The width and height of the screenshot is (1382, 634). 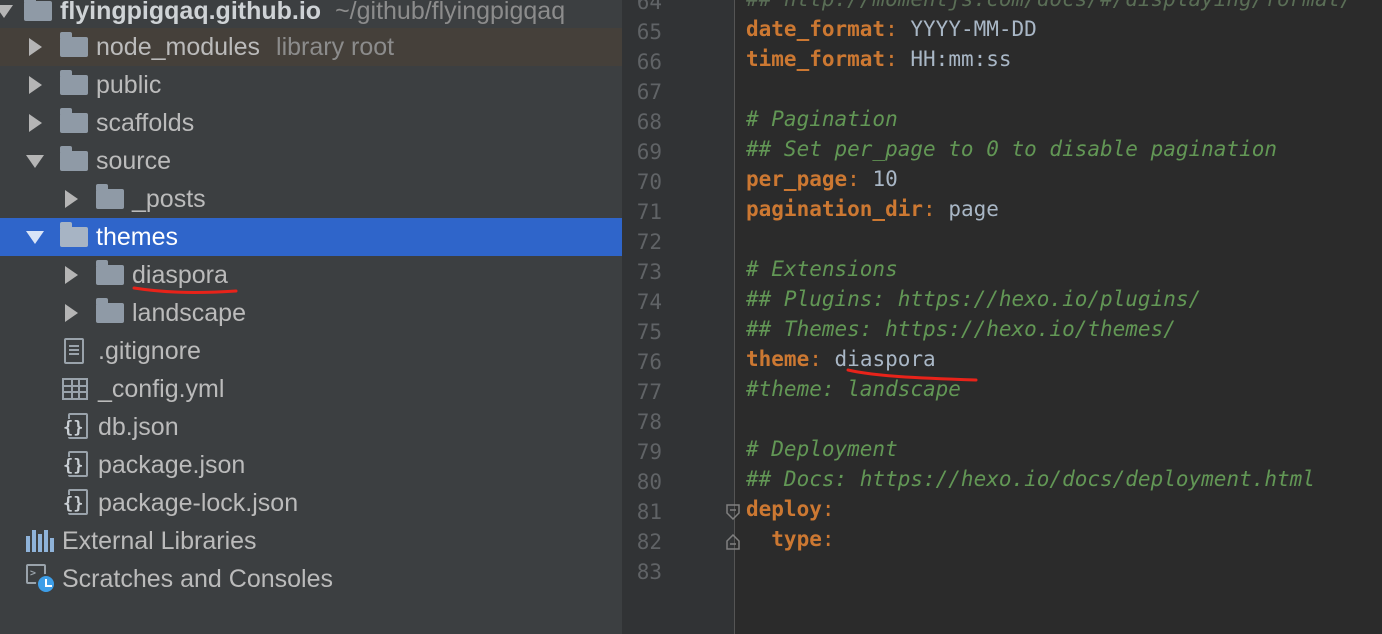 I want to click on line-number: 68, so click(x=649, y=122).